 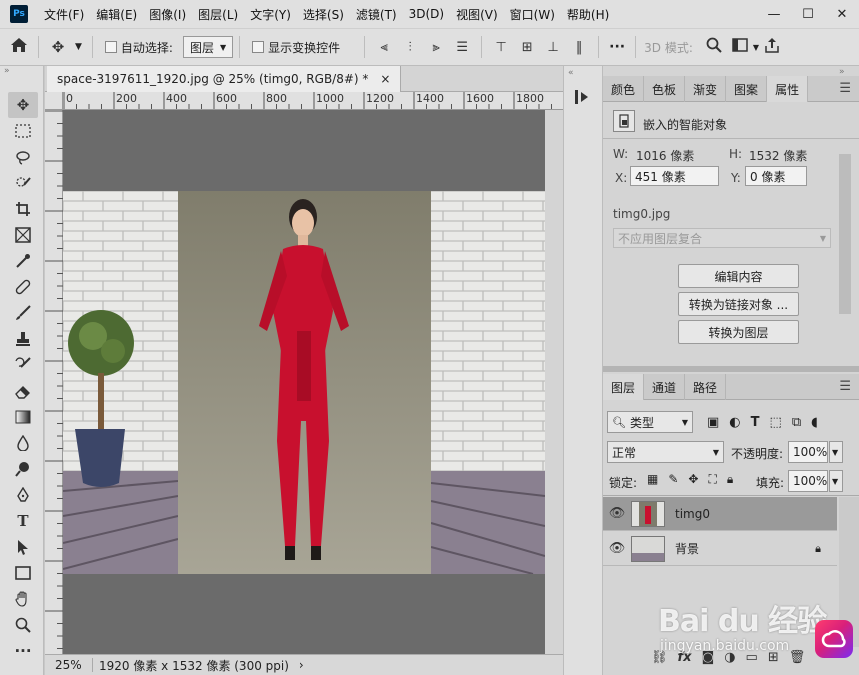 What do you see at coordinates (773, 657) in the screenshot?
I see `new-layer-icon: ⊞` at bounding box center [773, 657].